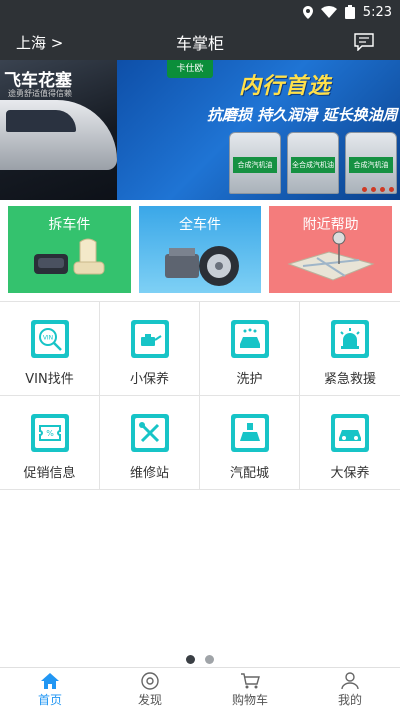 This screenshot has width=400, height=711. Describe the element at coordinates (349, 12) in the screenshot. I see `battery-icon` at that location.